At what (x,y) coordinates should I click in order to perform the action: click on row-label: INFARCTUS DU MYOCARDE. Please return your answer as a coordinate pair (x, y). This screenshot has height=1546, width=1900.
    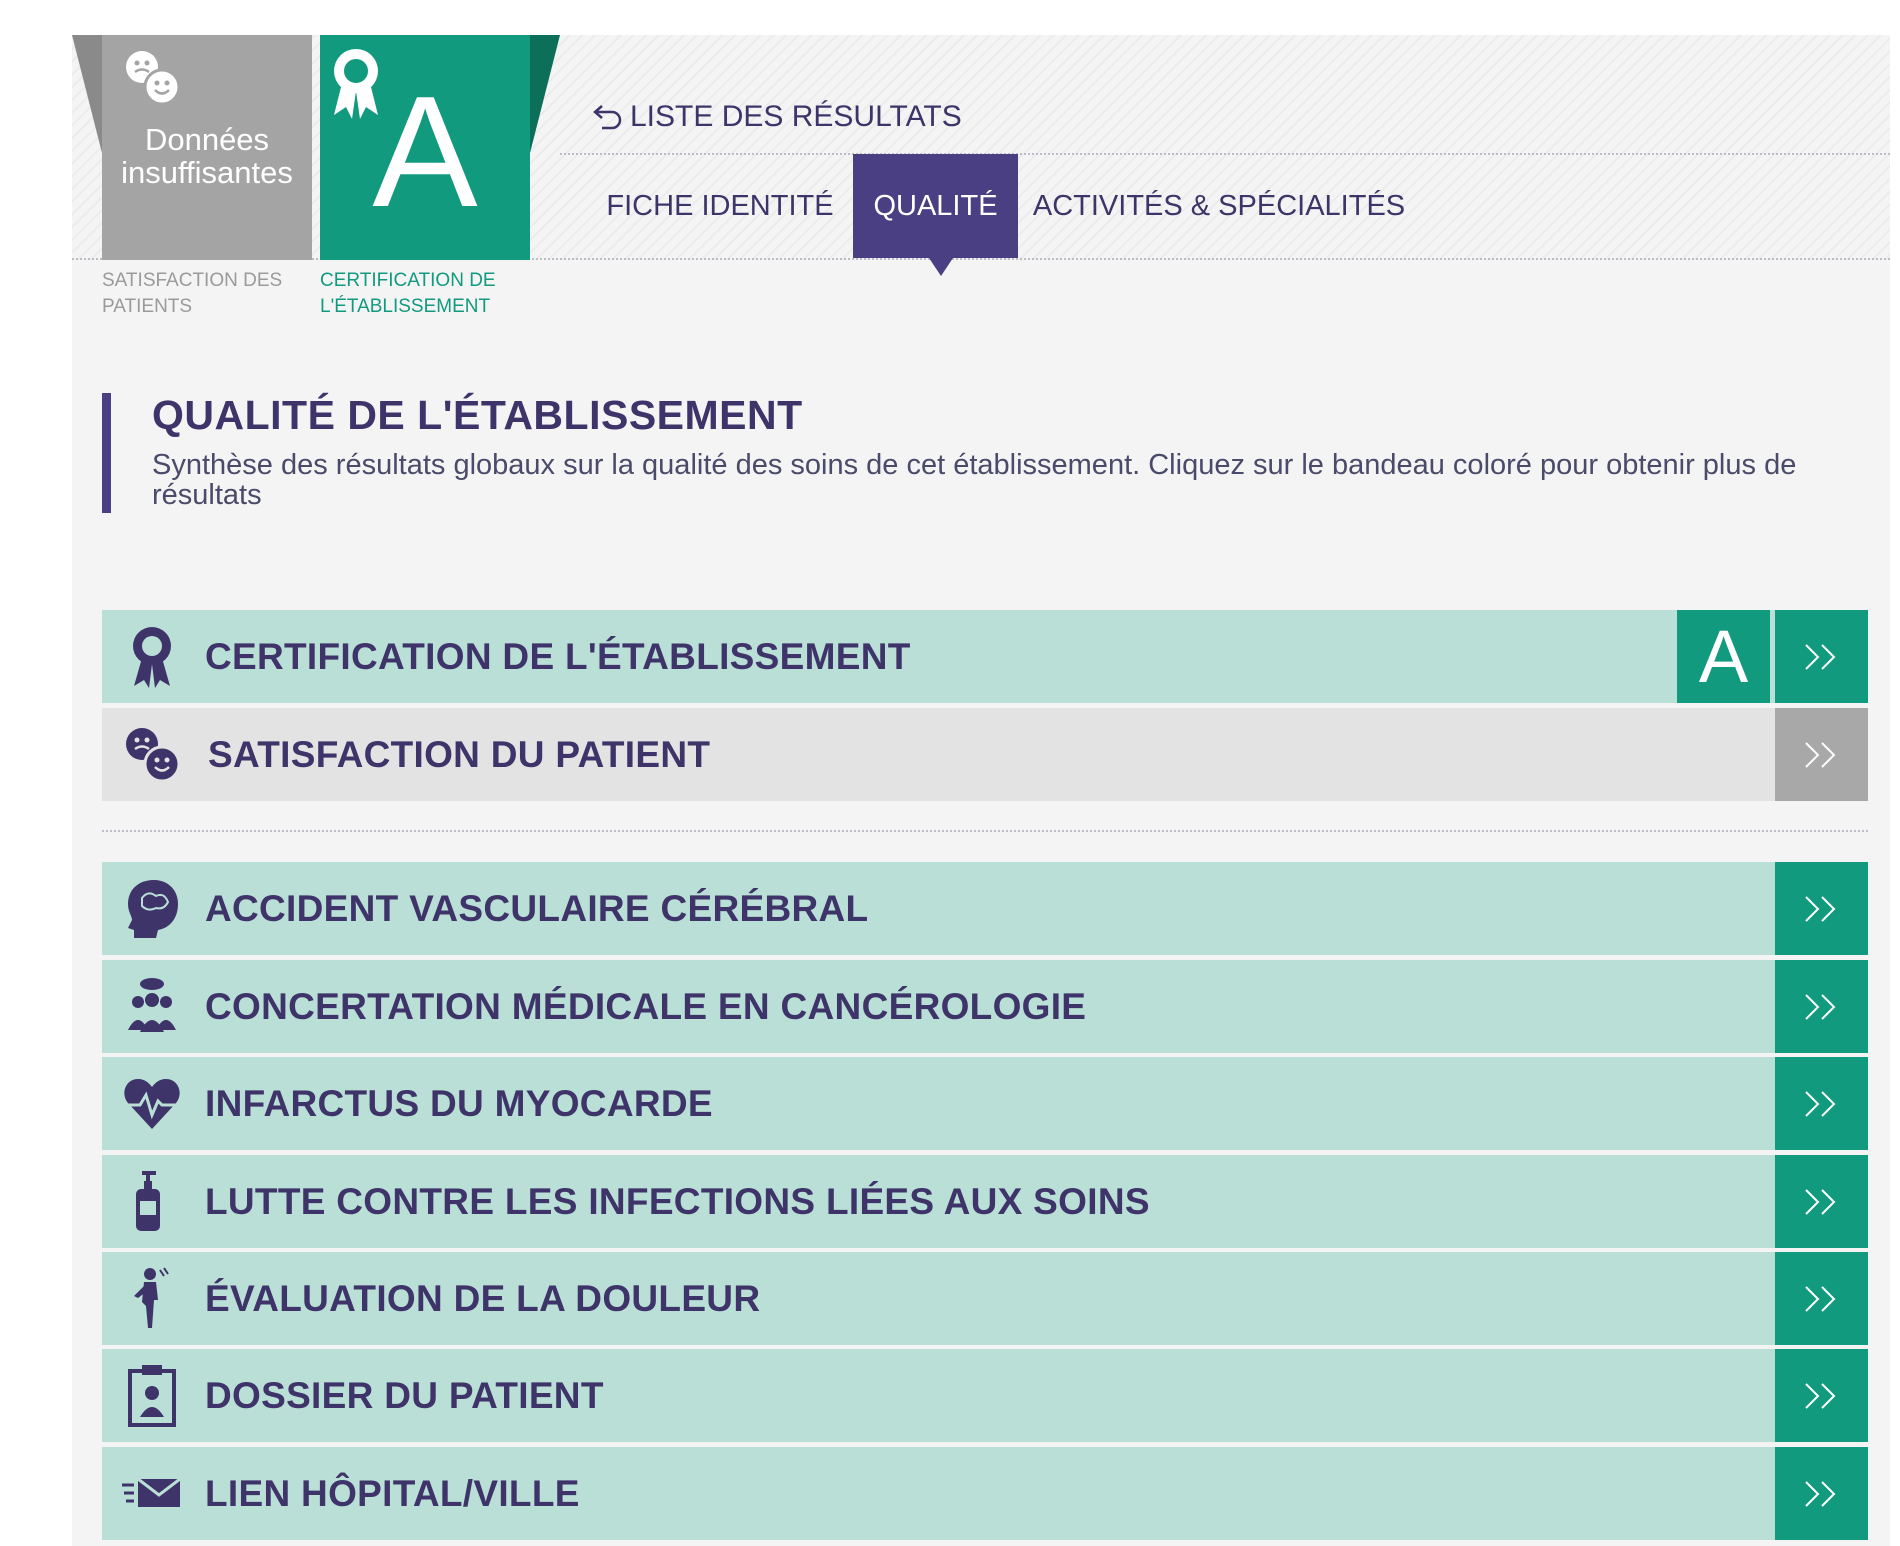
    Looking at the image, I should click on (459, 1103).